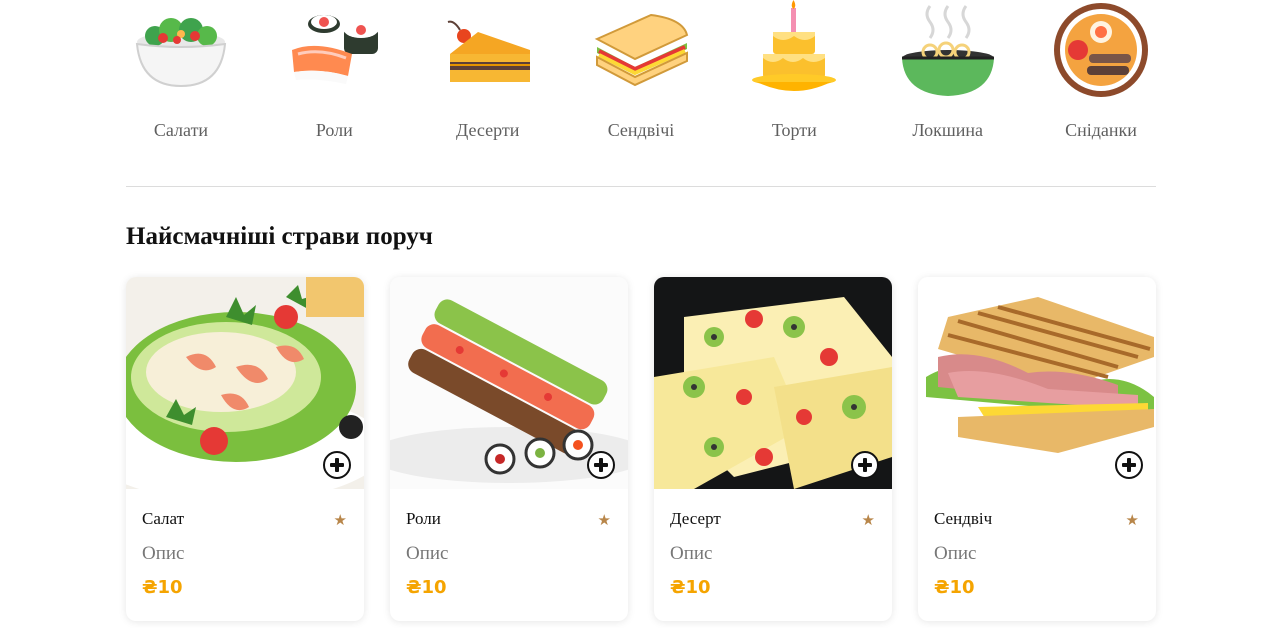 Image resolution: width=1280 pixels, height=628 pixels. Describe the element at coordinates (1101, 50) in the screenshot. I see `breakfast-plate-icon` at that location.